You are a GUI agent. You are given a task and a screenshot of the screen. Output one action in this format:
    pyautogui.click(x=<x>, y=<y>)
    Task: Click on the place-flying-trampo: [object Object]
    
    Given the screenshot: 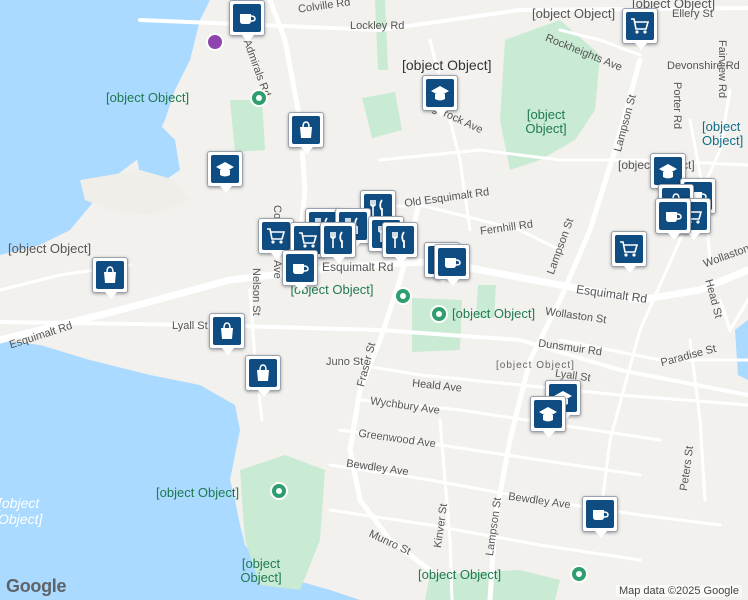 What is the action you would take?
    pyautogui.click(x=723, y=133)
    